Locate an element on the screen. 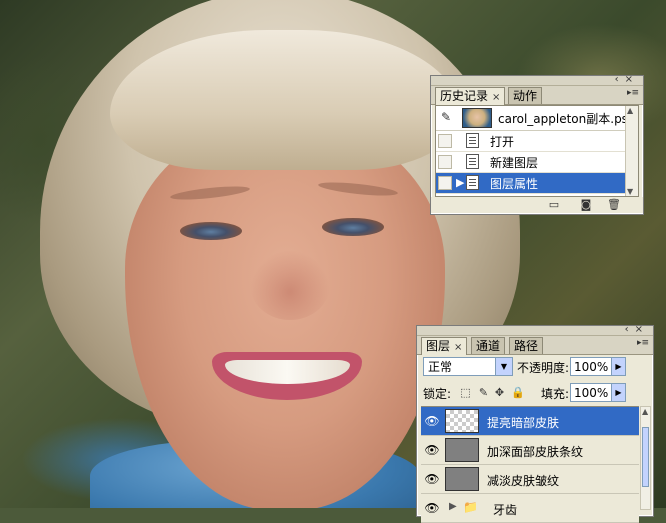  scroll-thumb is located at coordinates (645, 457).